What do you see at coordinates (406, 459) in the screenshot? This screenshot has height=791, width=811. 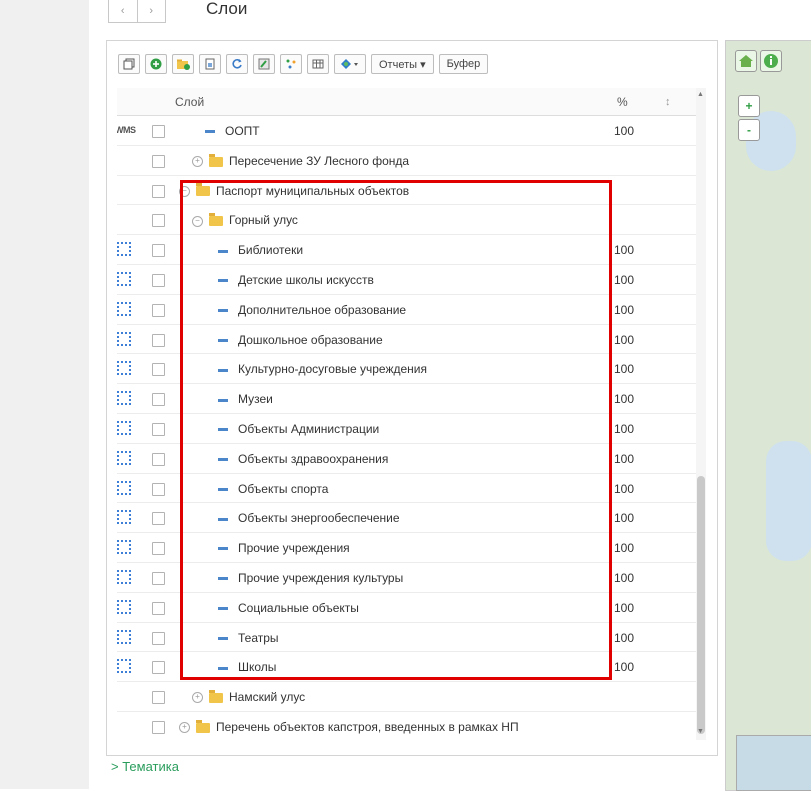 I see `table-row: Объекты здравоохранения 100` at bounding box center [406, 459].